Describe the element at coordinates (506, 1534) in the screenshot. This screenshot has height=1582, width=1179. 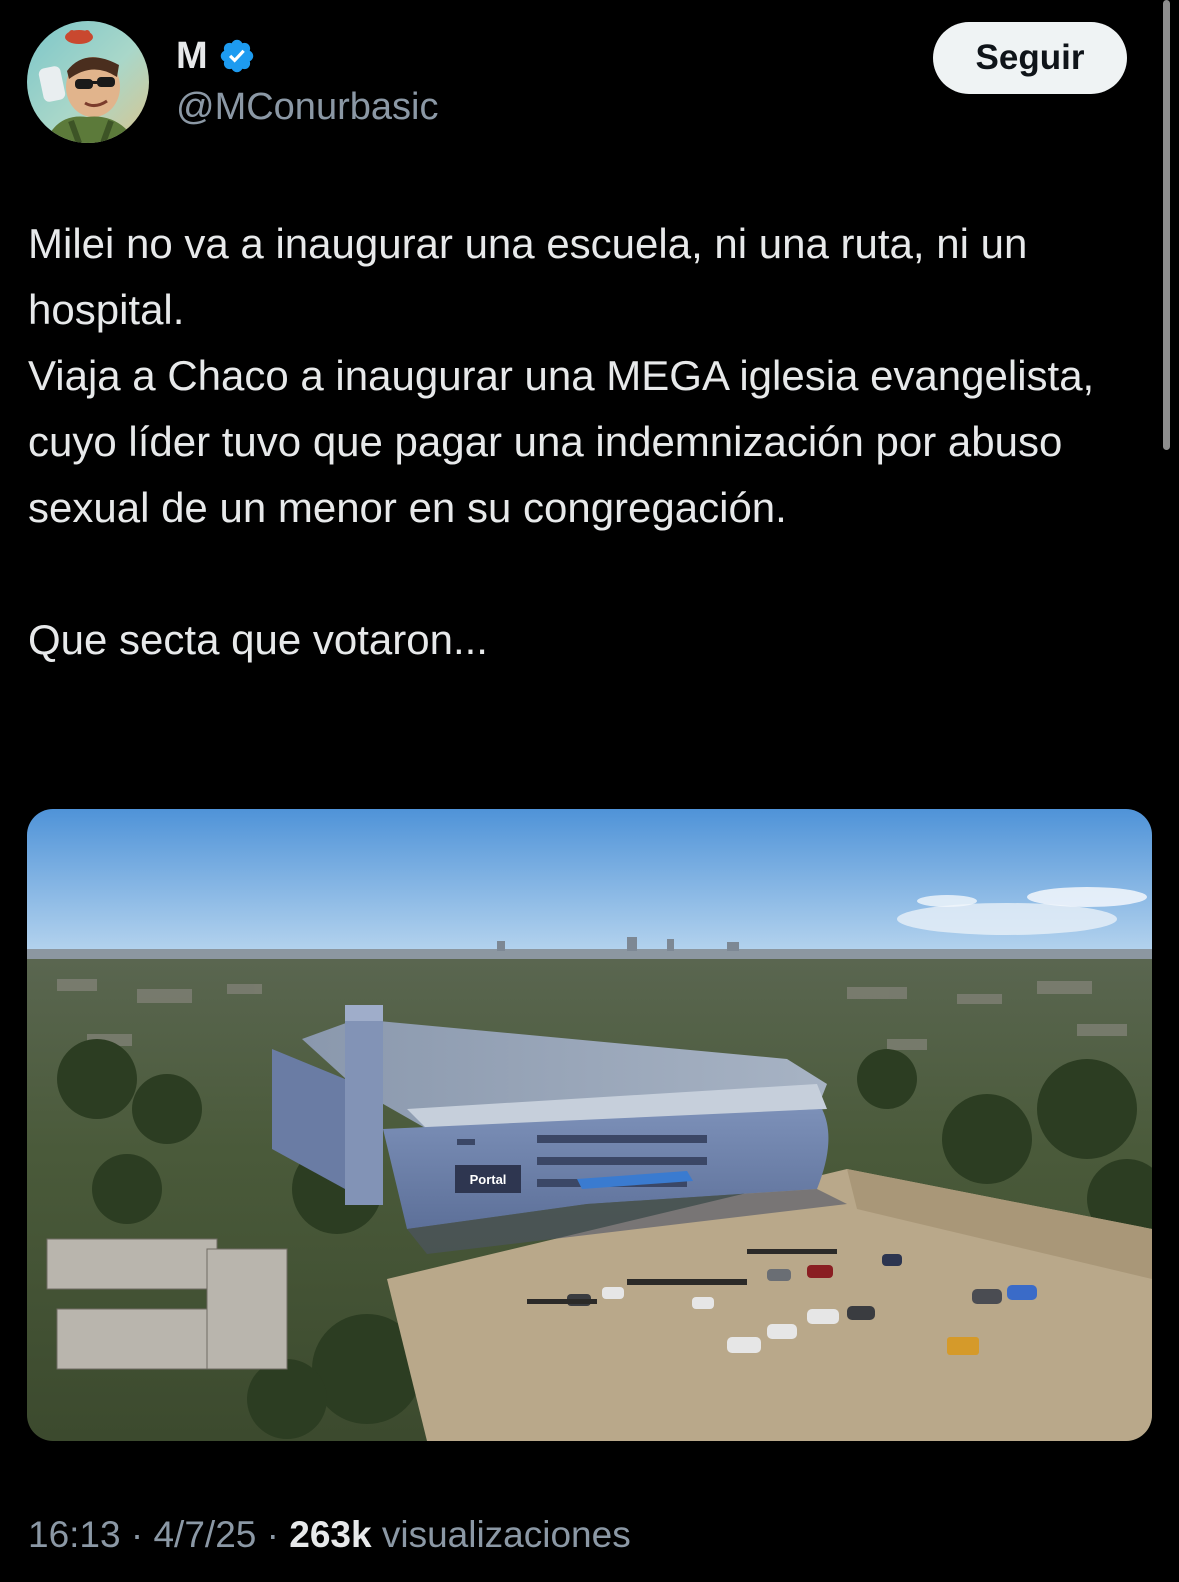
I see `views-label: visualizaciones` at that location.